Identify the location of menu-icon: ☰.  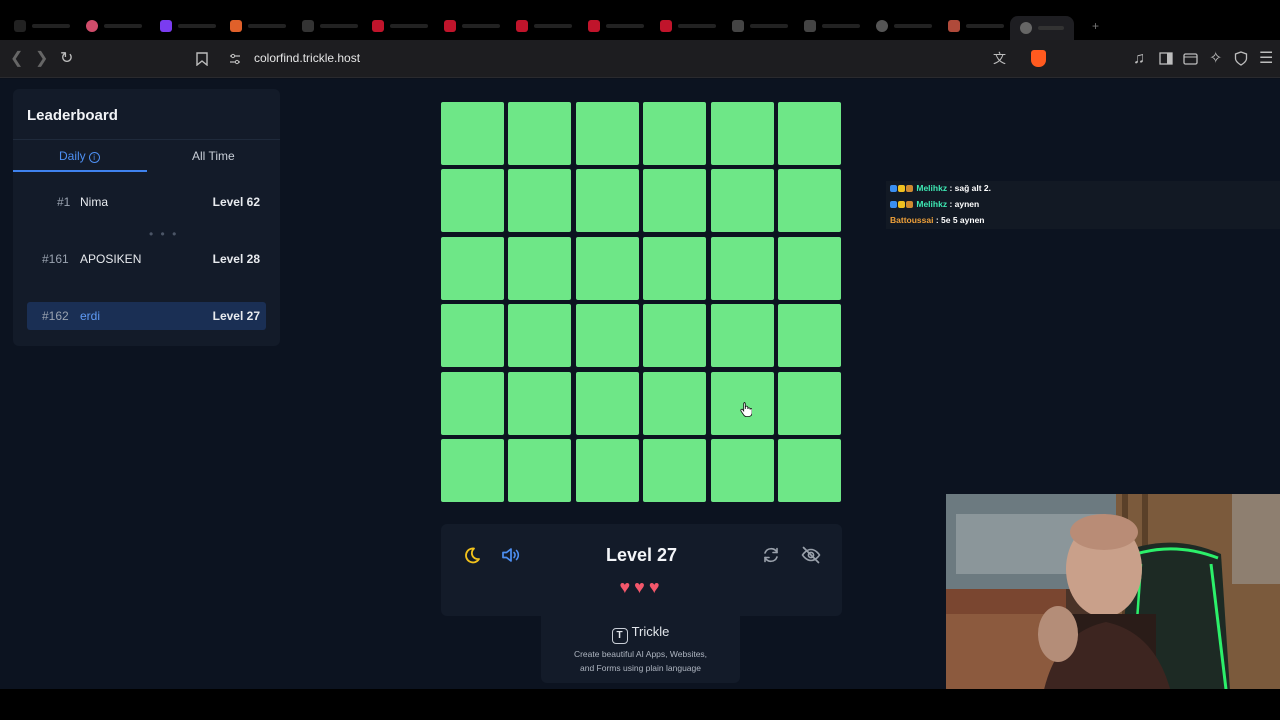
(1266, 59).